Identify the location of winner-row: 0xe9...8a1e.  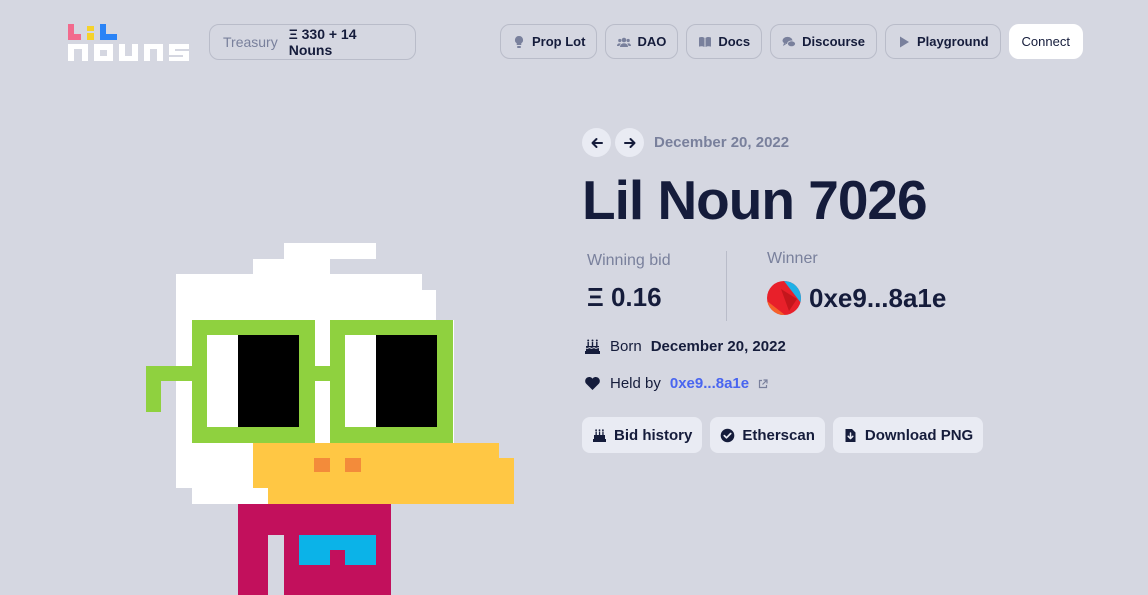
(856, 298).